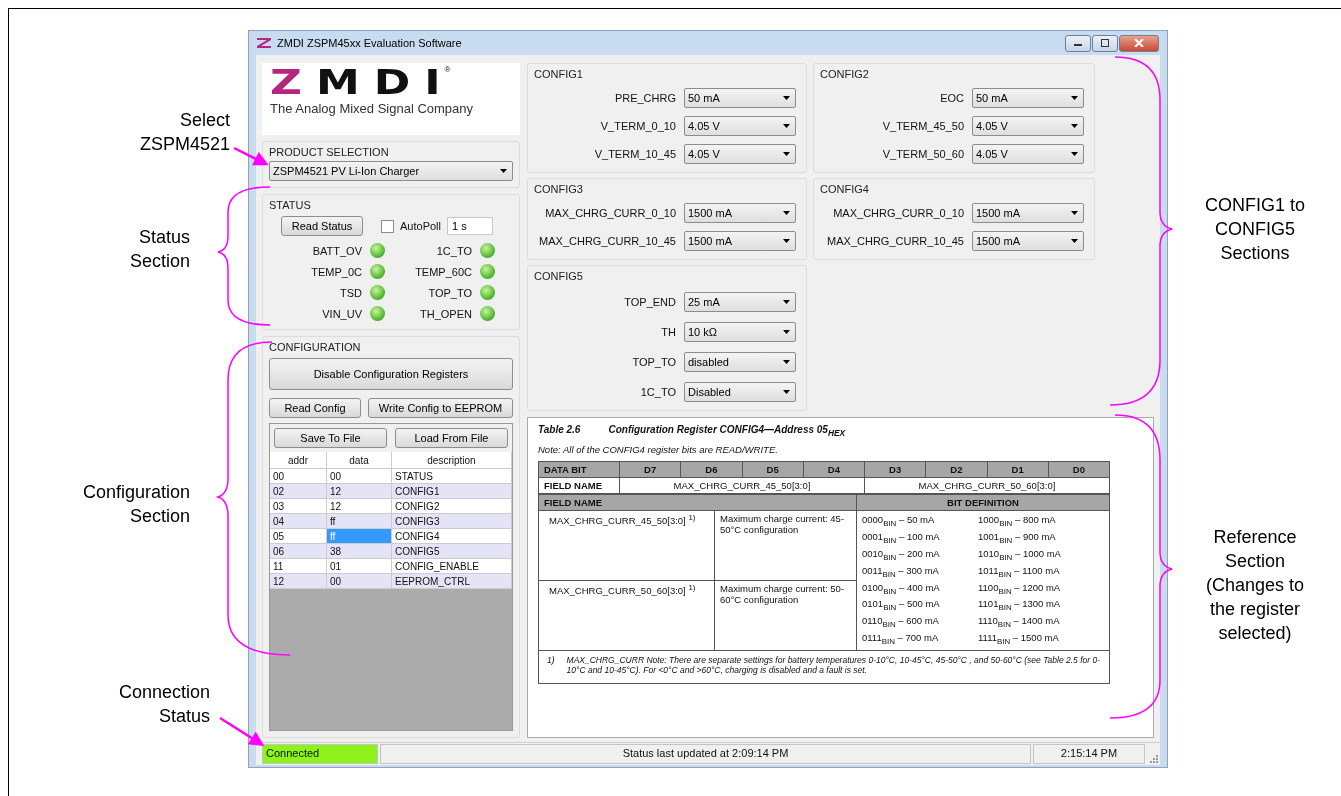 The image size is (1341, 796). What do you see at coordinates (1078, 43) in the screenshot?
I see `minimize-button` at bounding box center [1078, 43].